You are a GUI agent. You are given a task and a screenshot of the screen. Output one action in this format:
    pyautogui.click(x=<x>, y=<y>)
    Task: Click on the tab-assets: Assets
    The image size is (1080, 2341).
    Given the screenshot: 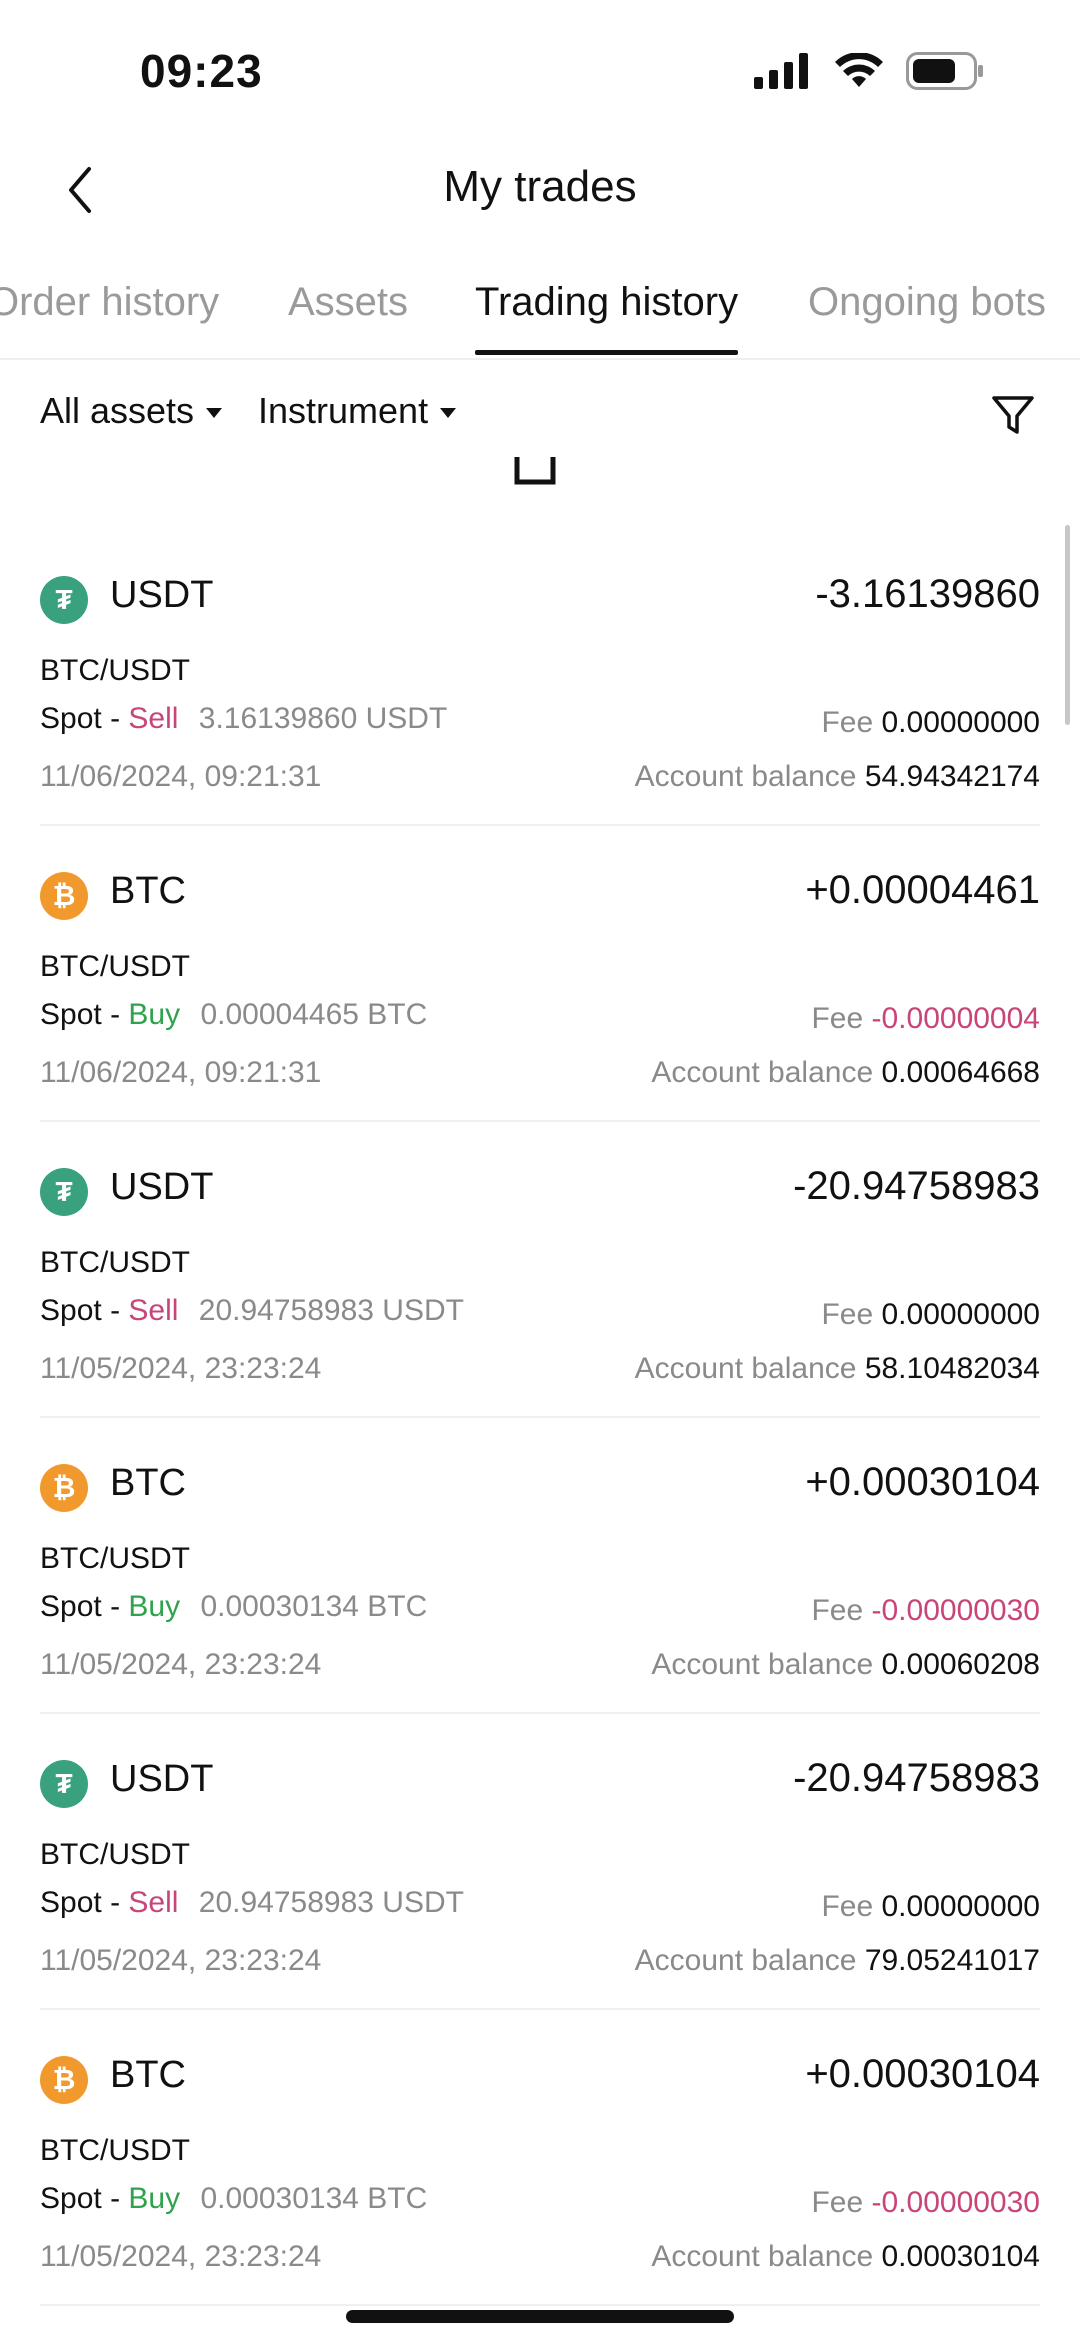 What is the action you would take?
    pyautogui.click(x=348, y=302)
    